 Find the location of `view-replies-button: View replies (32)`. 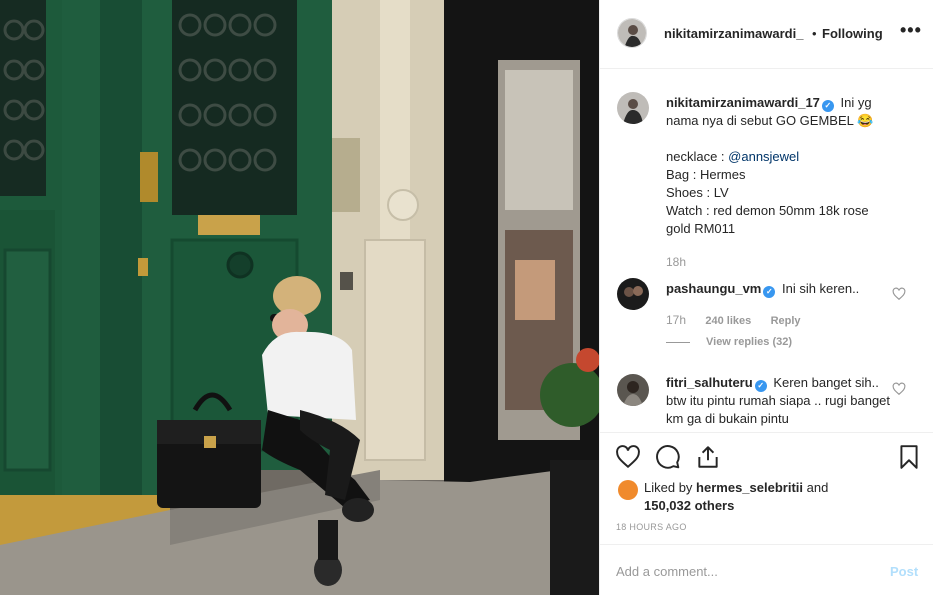

view-replies-button: View replies (32) is located at coordinates (729, 342).